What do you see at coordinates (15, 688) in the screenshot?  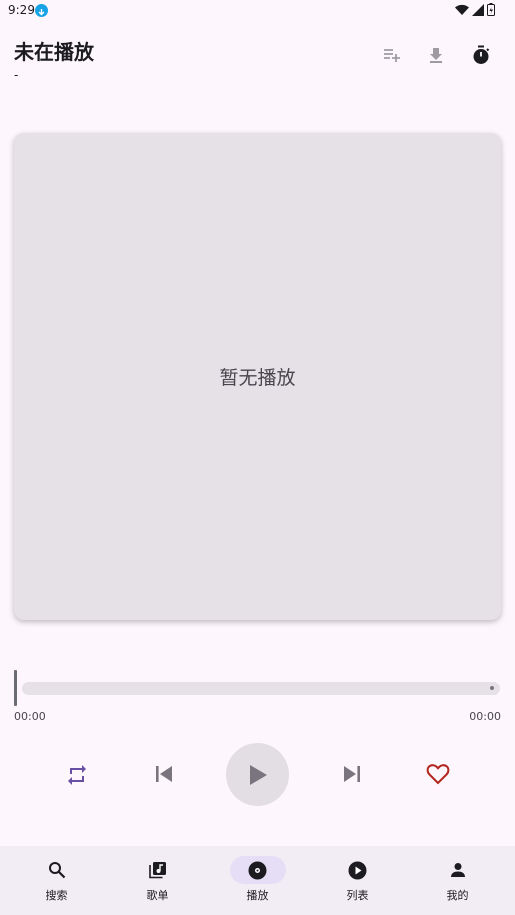 I see `seek-thumb` at bounding box center [15, 688].